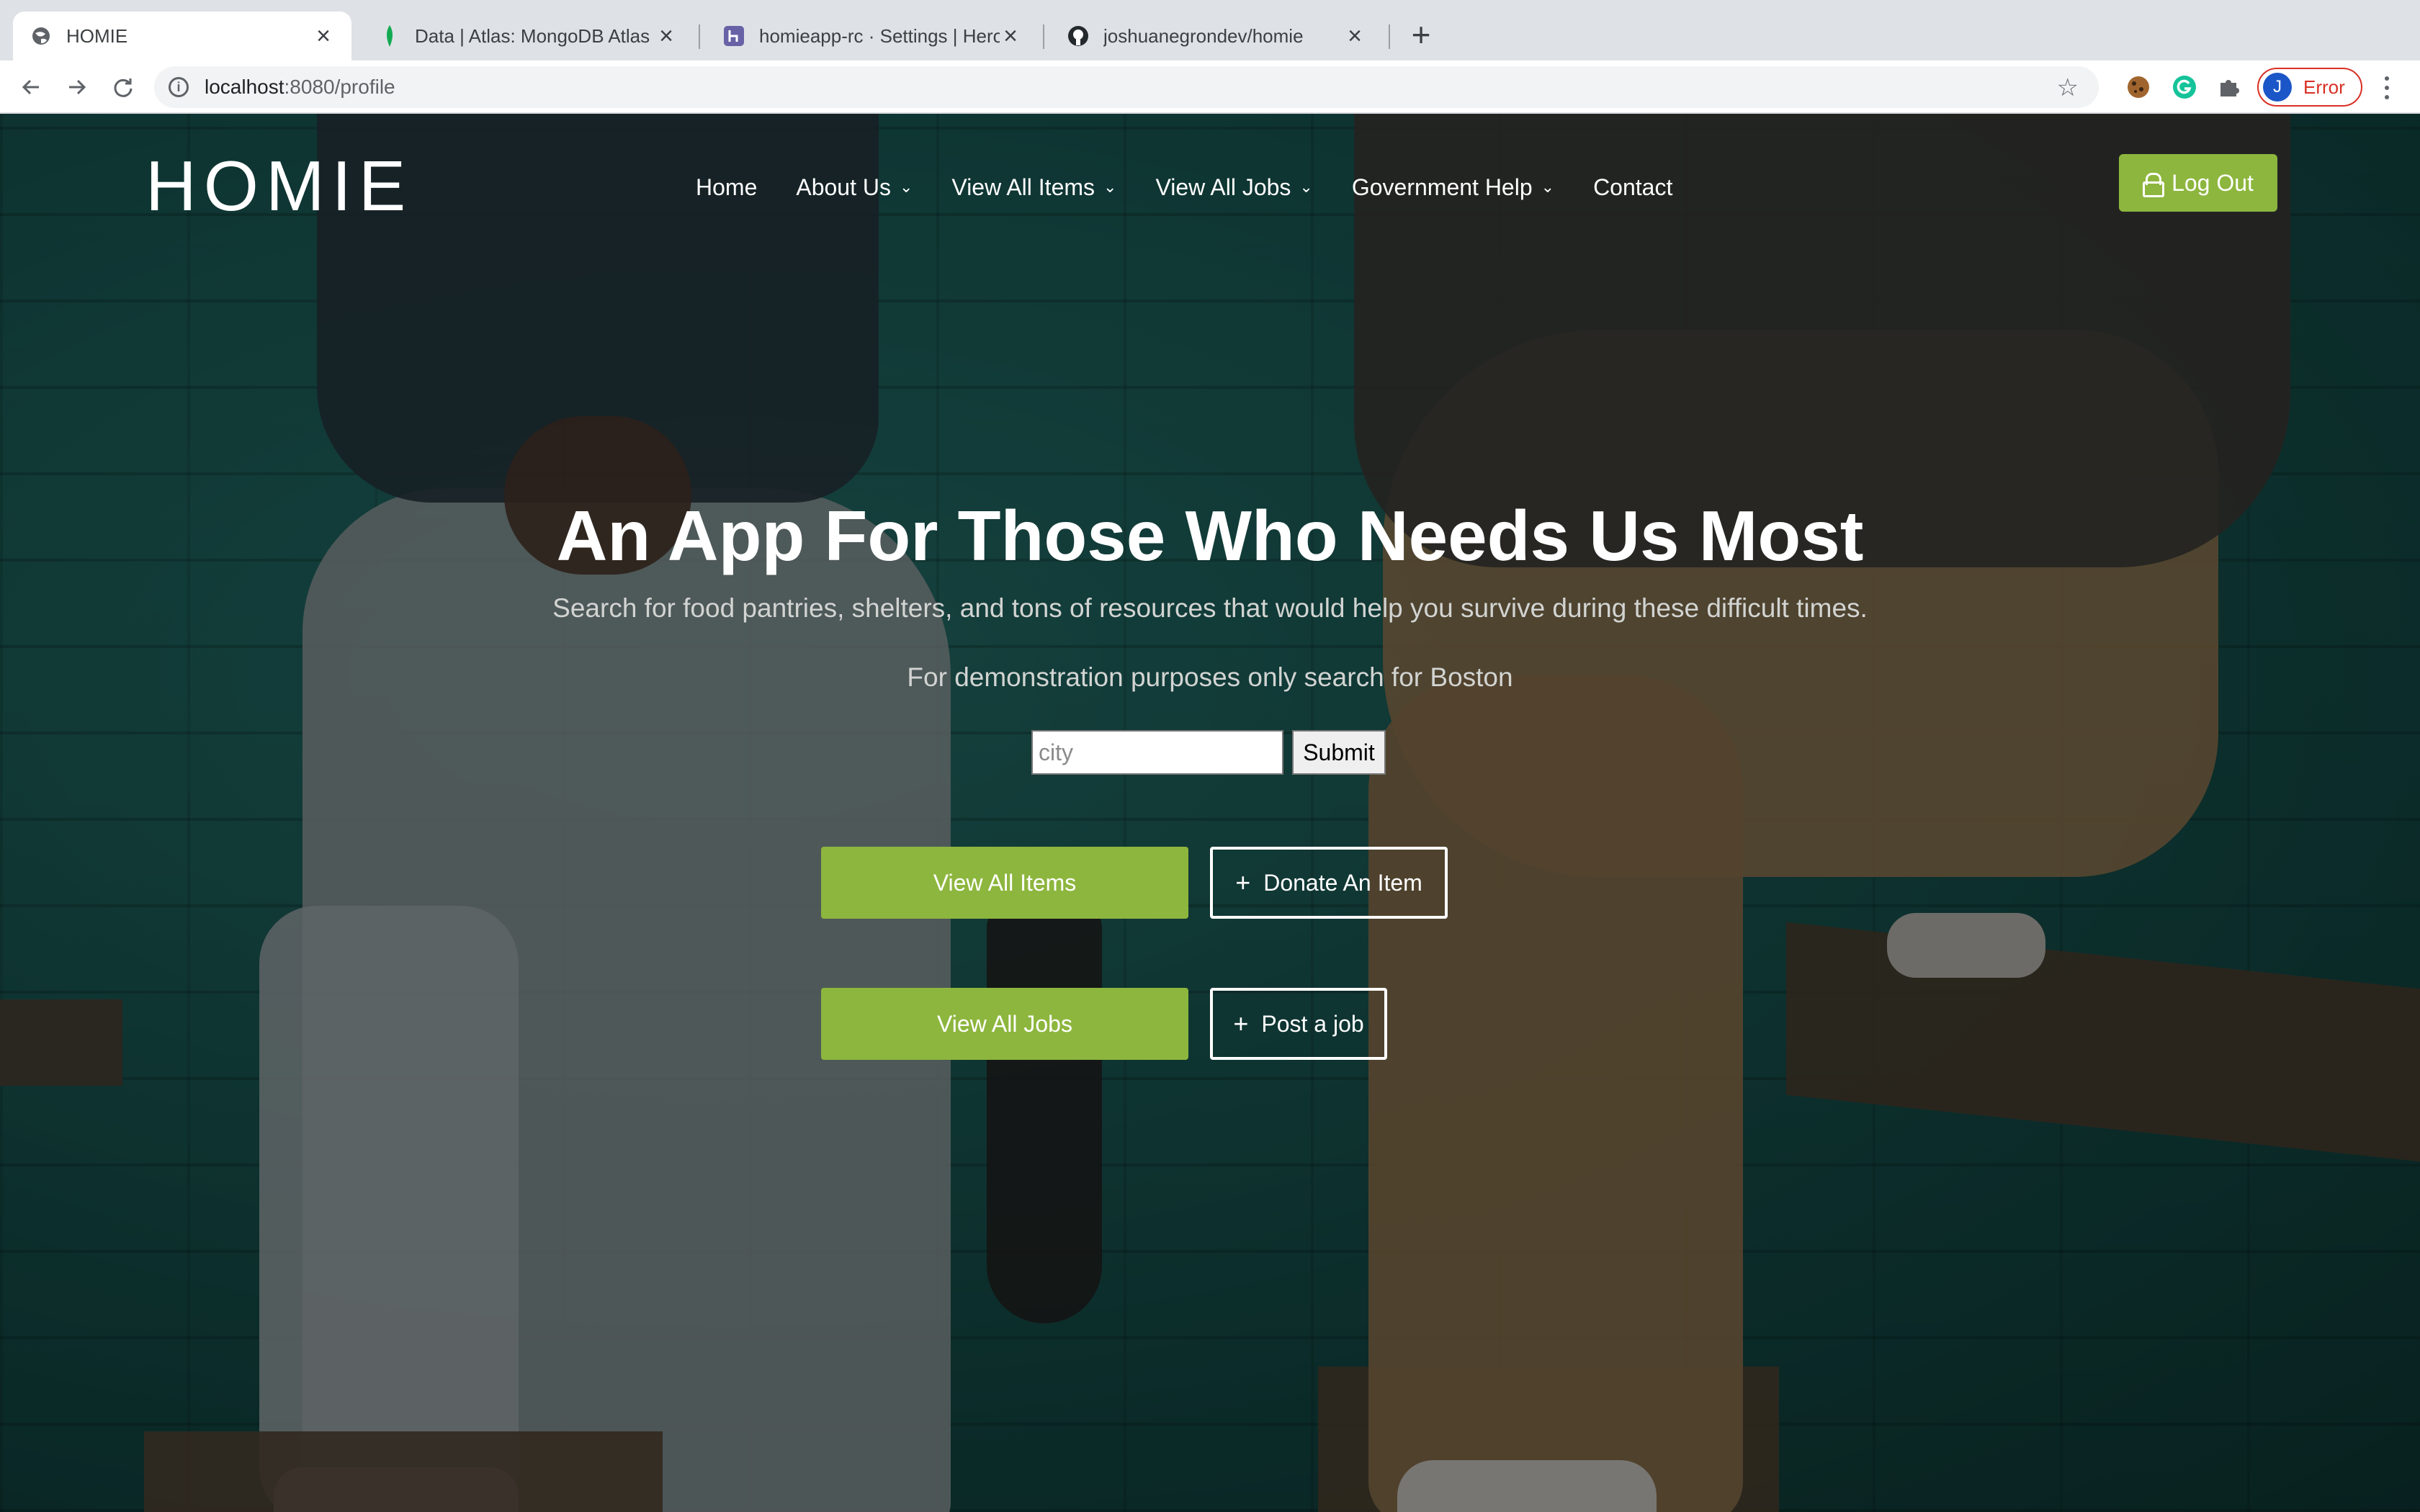 This screenshot has height=1512, width=2420. Describe the element at coordinates (1339, 752) in the screenshot. I see `submit-button: Submit` at that location.